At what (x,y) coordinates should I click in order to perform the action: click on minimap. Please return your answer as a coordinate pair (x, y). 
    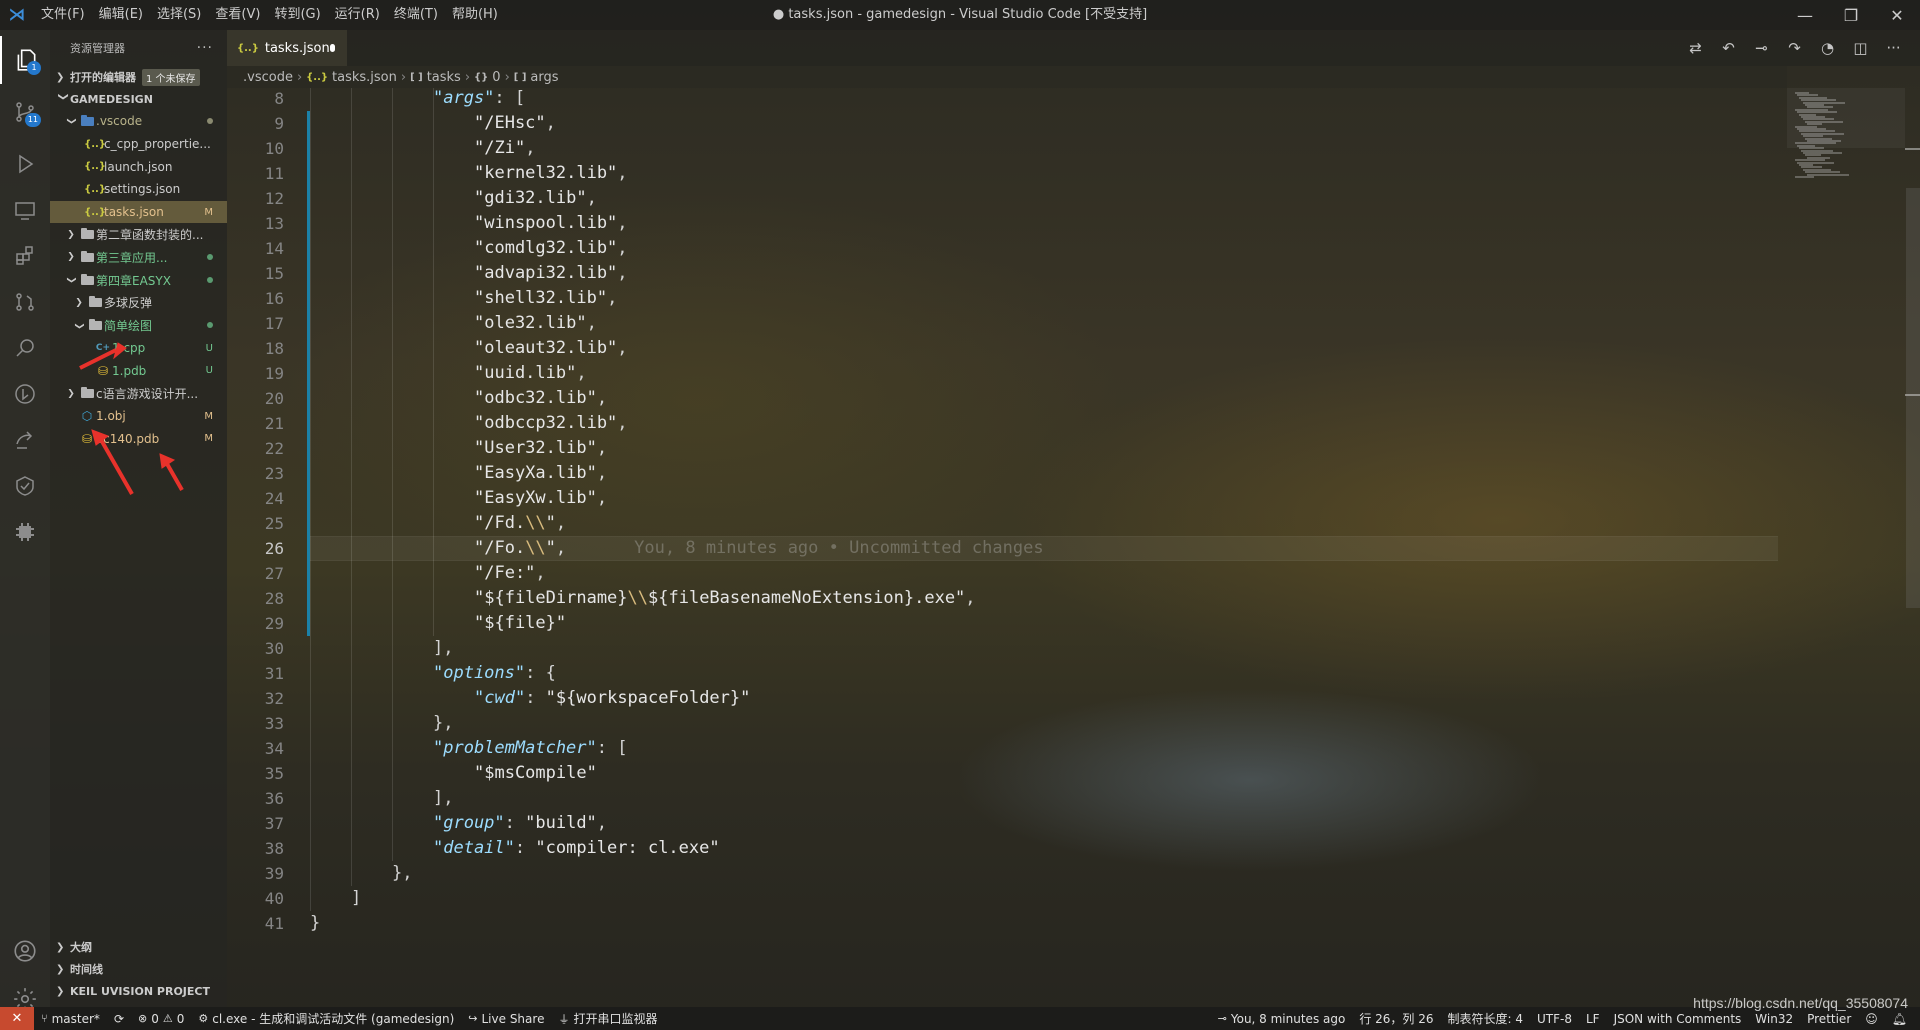
    Looking at the image, I should click on (1846, 547).